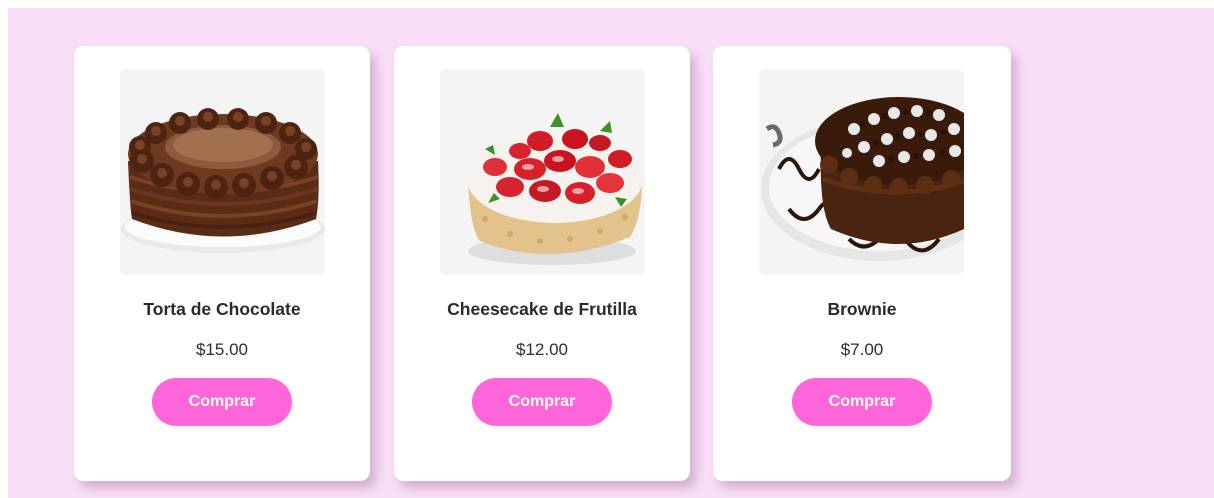  Describe the element at coordinates (542, 309) in the screenshot. I see `product-name: Cheesecake de Frutilla` at that location.